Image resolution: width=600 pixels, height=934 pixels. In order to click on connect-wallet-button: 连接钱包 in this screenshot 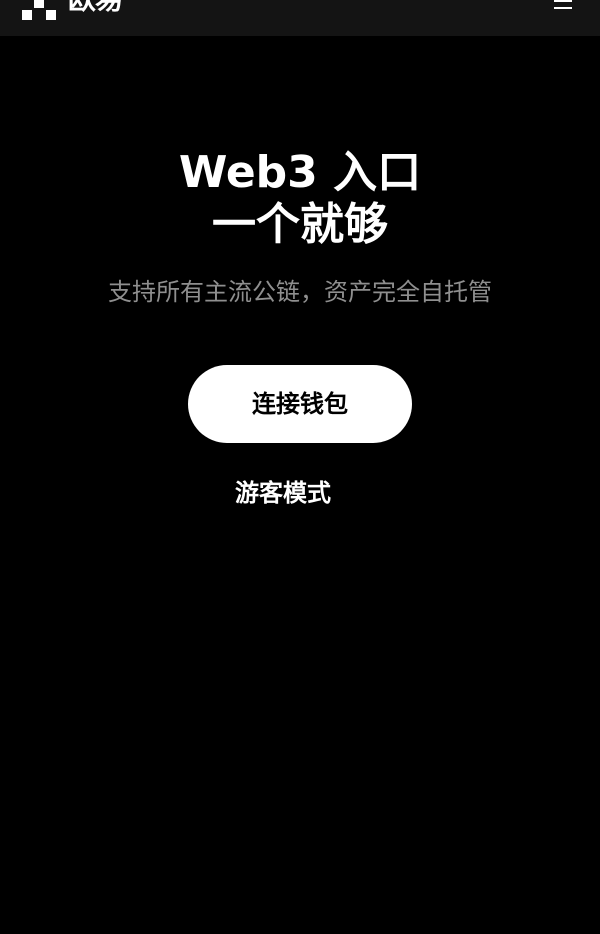, I will do `click(300, 404)`.